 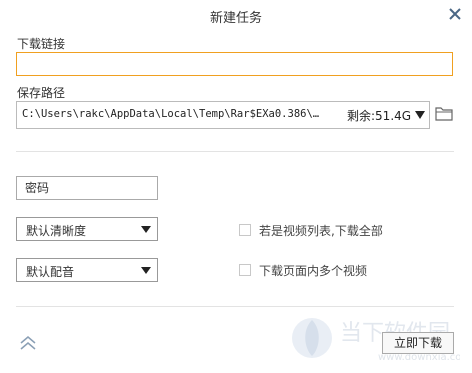 What do you see at coordinates (28, 343) in the screenshot?
I see `double-chevron-up-icon` at bounding box center [28, 343].